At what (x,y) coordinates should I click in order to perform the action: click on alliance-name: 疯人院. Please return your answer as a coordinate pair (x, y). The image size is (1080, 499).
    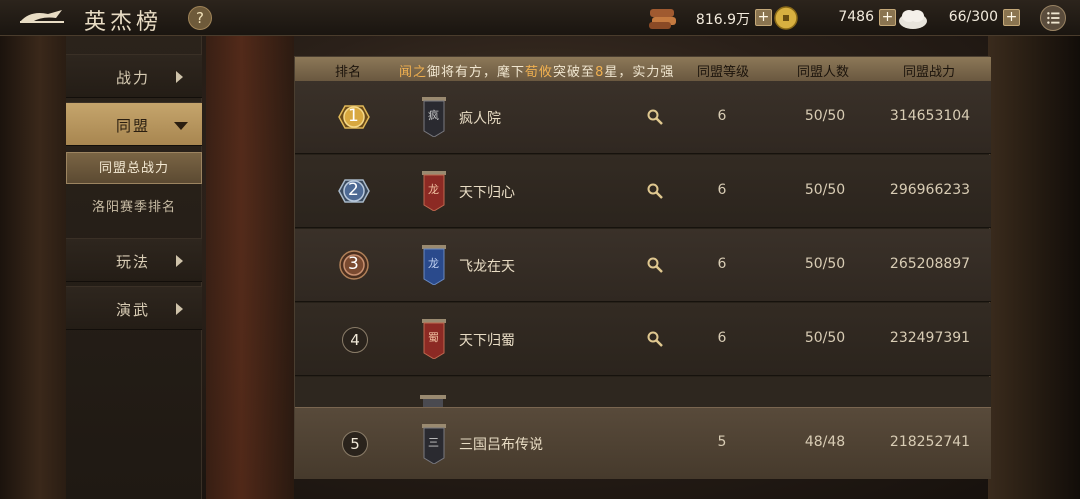
    Looking at the image, I should click on (480, 119).